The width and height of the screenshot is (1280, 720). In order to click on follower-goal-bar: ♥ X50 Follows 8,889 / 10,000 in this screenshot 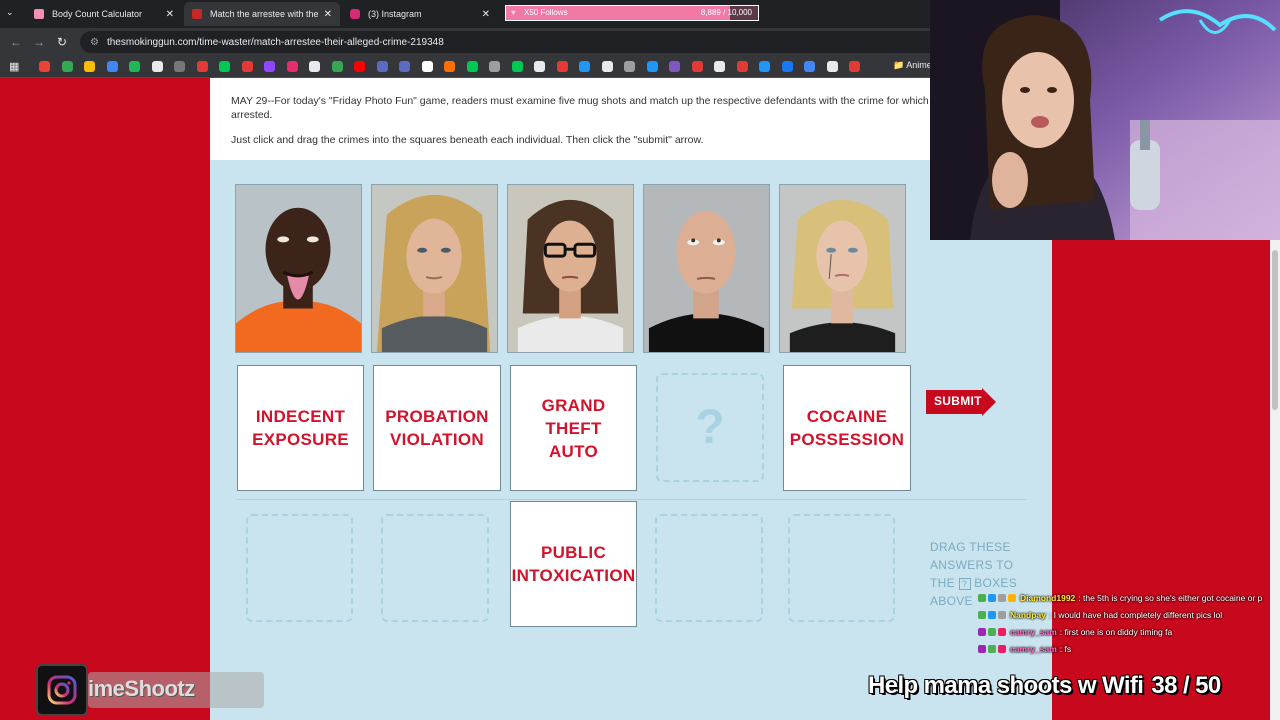, I will do `click(632, 13)`.